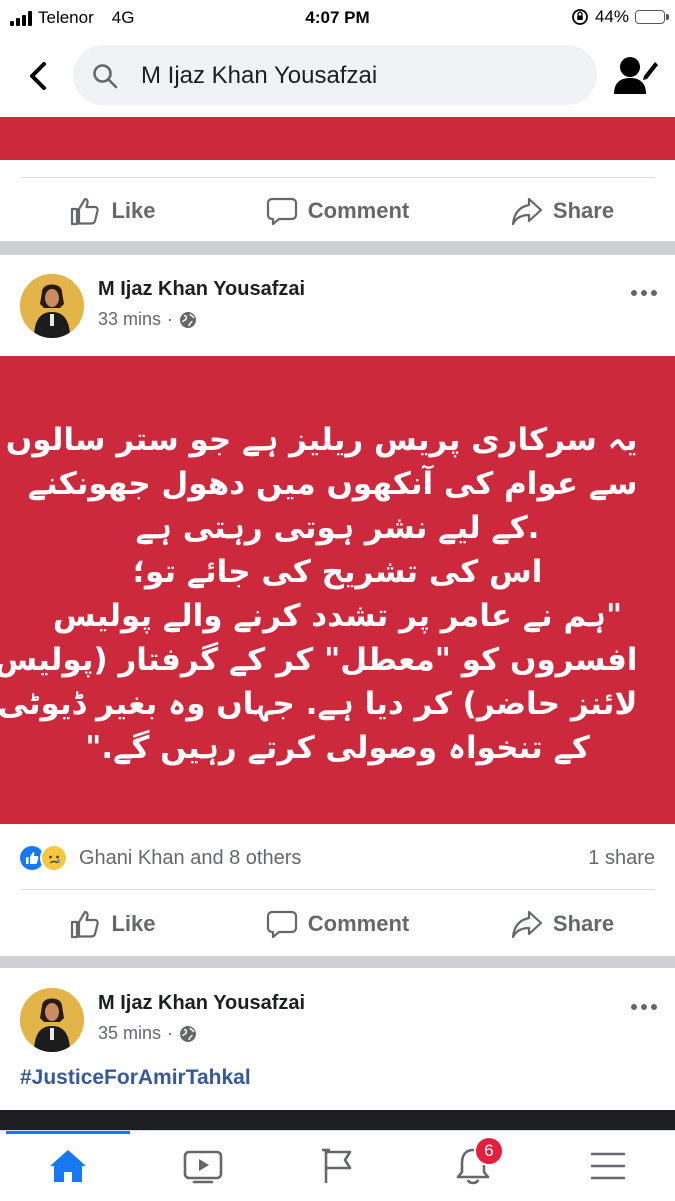 The height and width of the screenshot is (1201, 675). Describe the element at coordinates (105, 76) in the screenshot. I see `search-icon` at that location.